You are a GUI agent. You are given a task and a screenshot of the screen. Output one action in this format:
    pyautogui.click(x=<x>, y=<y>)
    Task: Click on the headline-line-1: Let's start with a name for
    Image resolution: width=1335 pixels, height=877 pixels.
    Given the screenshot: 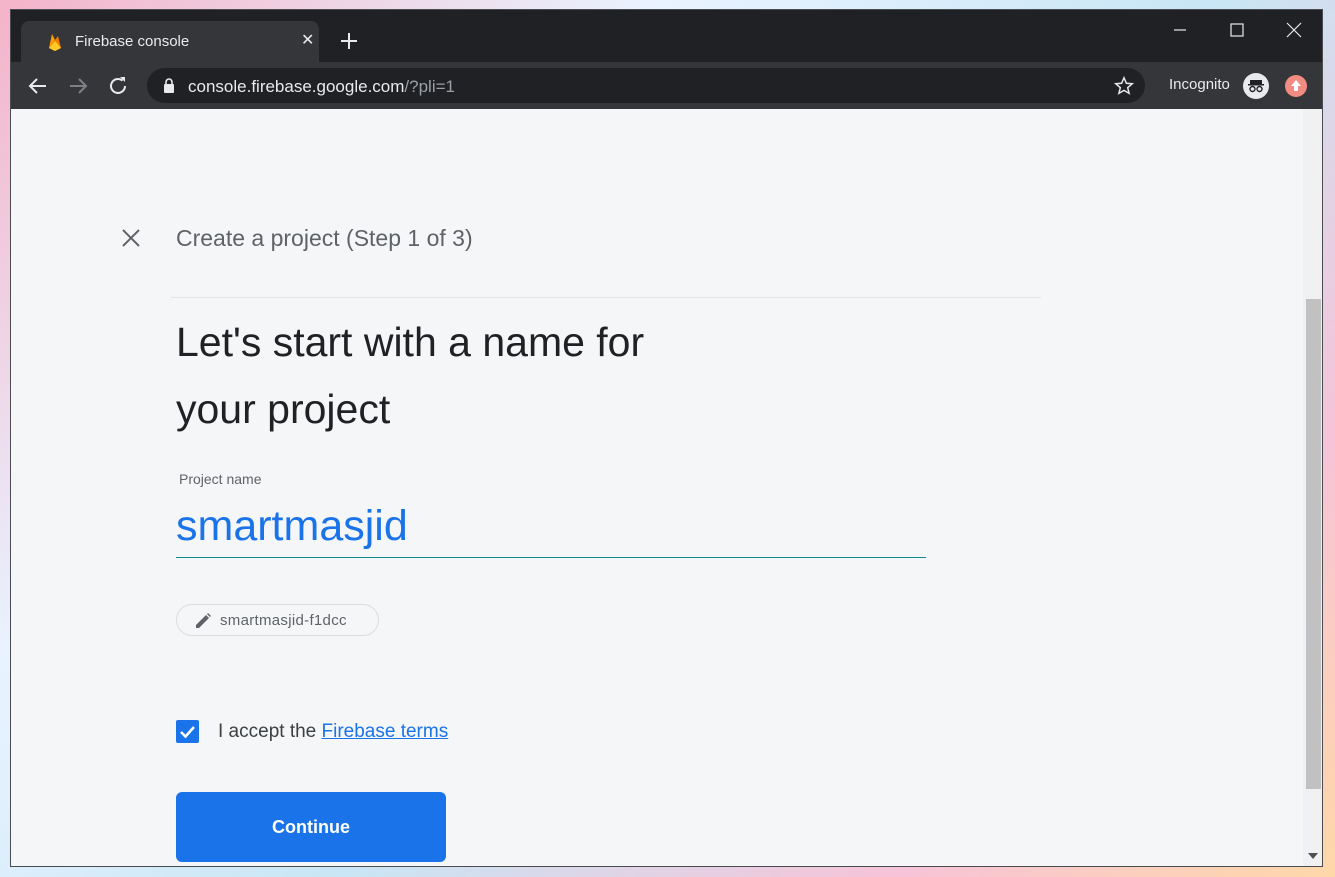 What is the action you would take?
    pyautogui.click(x=410, y=342)
    